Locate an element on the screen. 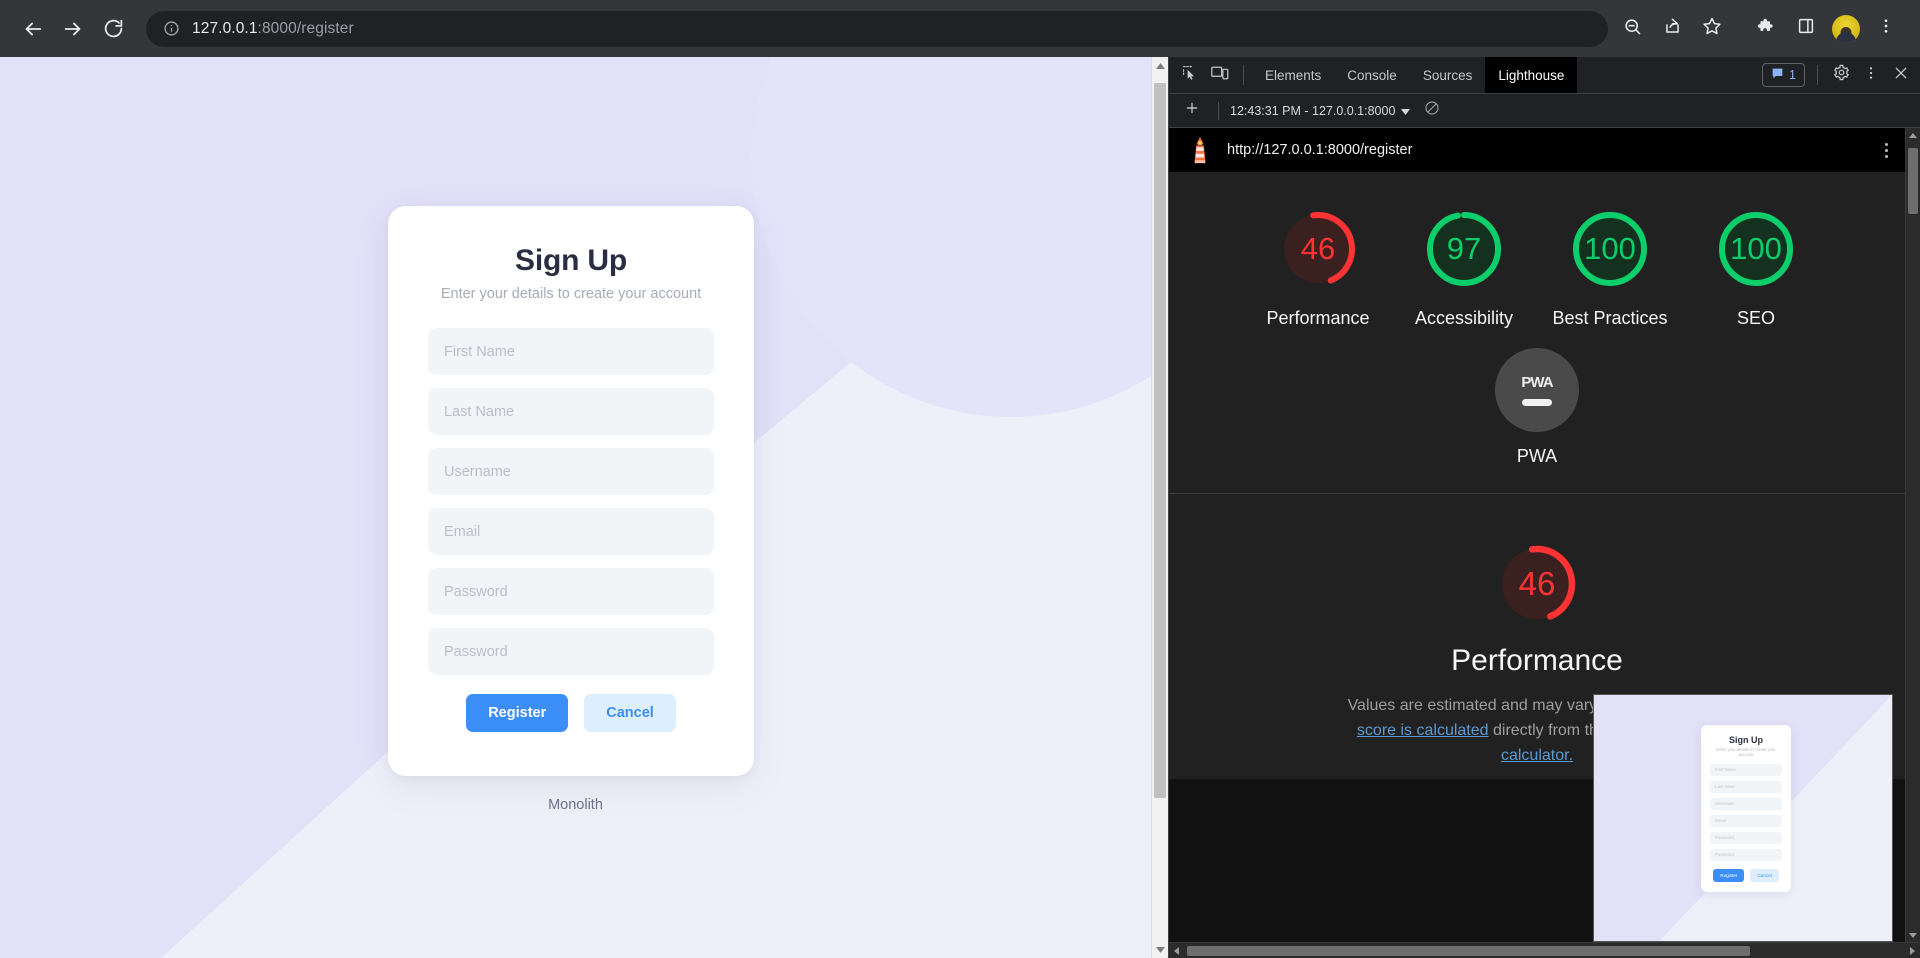 This screenshot has width=1920, height=958. devtools-more-button is located at coordinates (1871, 75).